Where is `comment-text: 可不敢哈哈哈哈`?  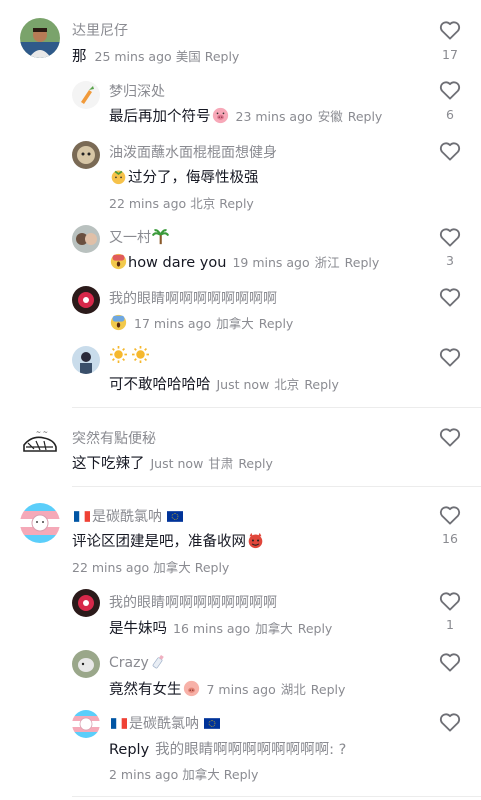
comment-text: 可不敢哈哈哈哈 is located at coordinates (160, 385).